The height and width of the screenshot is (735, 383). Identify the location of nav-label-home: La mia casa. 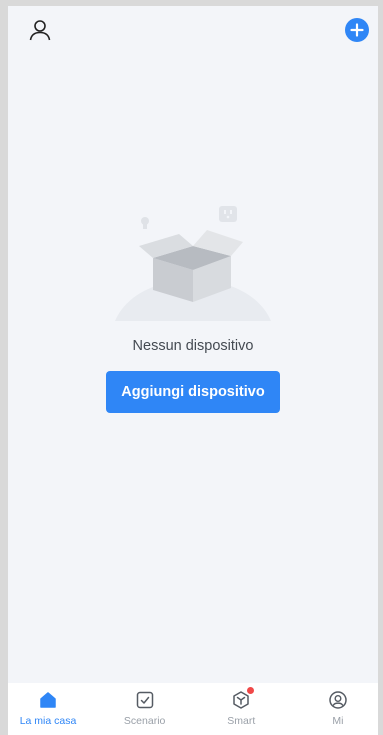
(48, 721).